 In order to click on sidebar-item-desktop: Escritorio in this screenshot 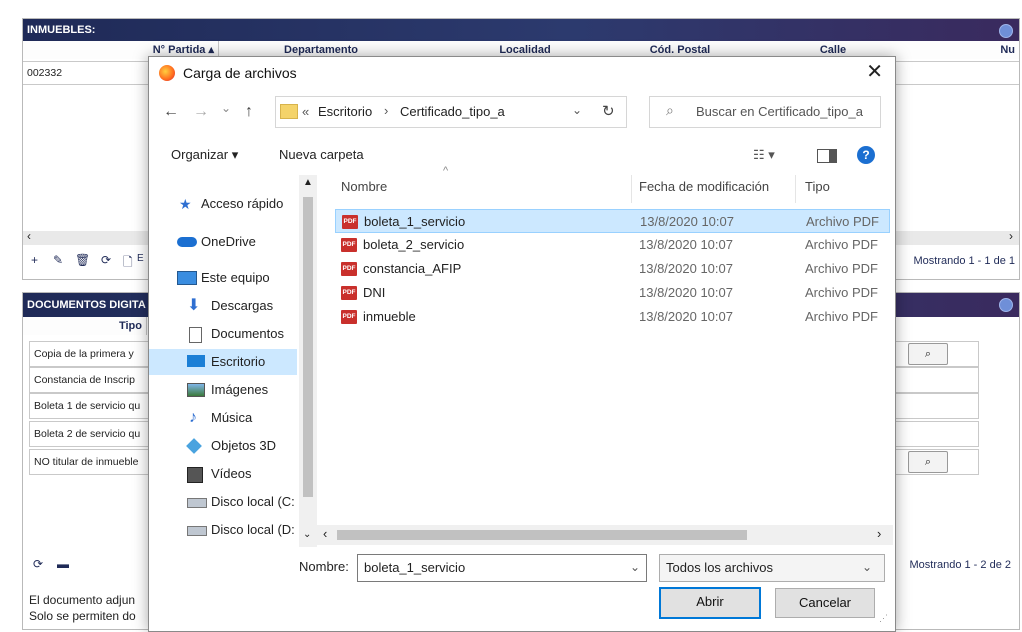, I will do `click(223, 362)`.